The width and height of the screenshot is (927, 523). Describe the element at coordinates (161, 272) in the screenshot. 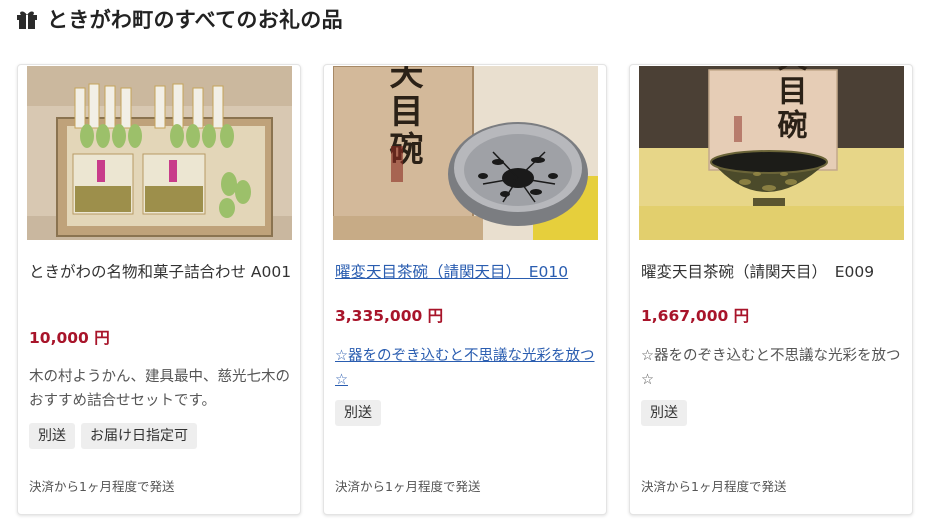

I see `product-title: ときがわの名物和菓子詰合わせ A001` at that location.